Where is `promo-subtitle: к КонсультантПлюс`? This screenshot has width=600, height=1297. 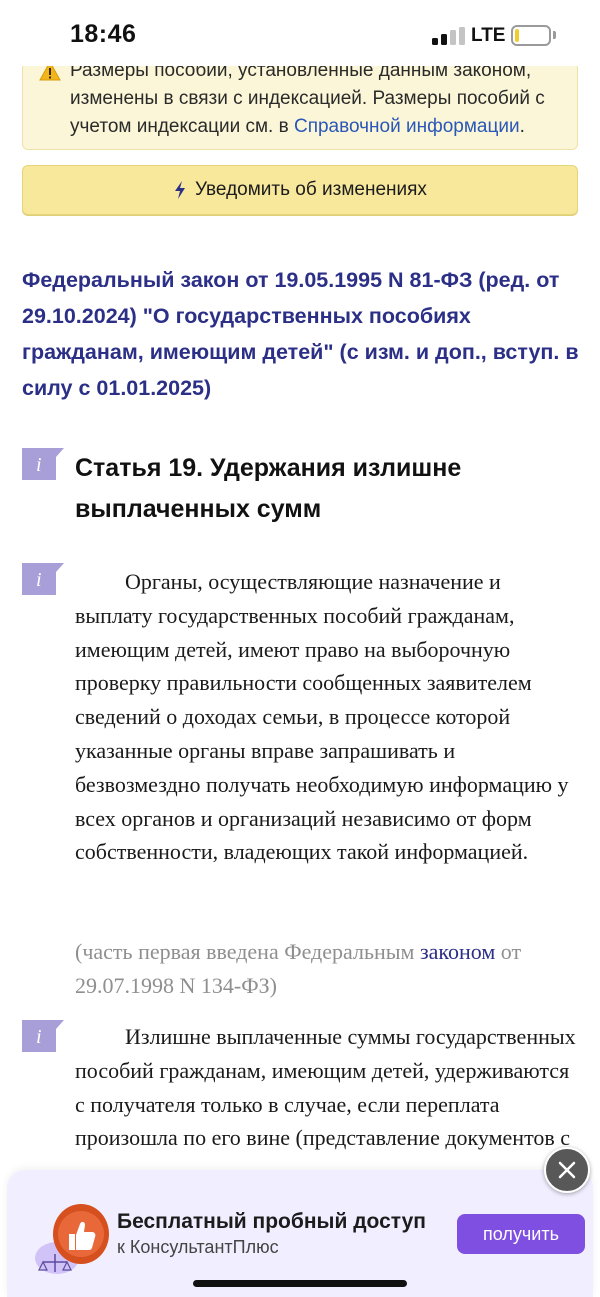 promo-subtitle: к КонсультантПлюс is located at coordinates (198, 1247).